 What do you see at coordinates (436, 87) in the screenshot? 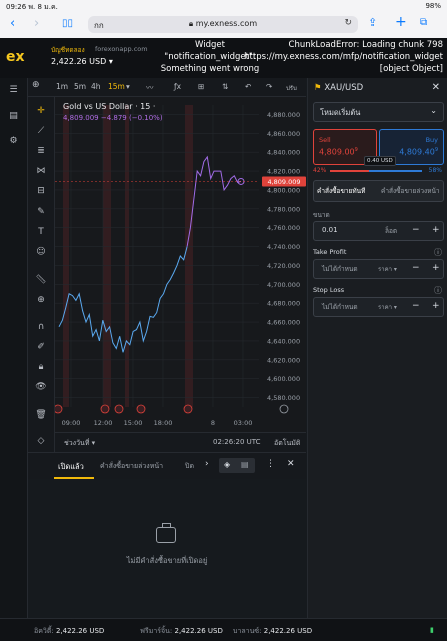
I see `close-icon: ✕` at bounding box center [436, 87].